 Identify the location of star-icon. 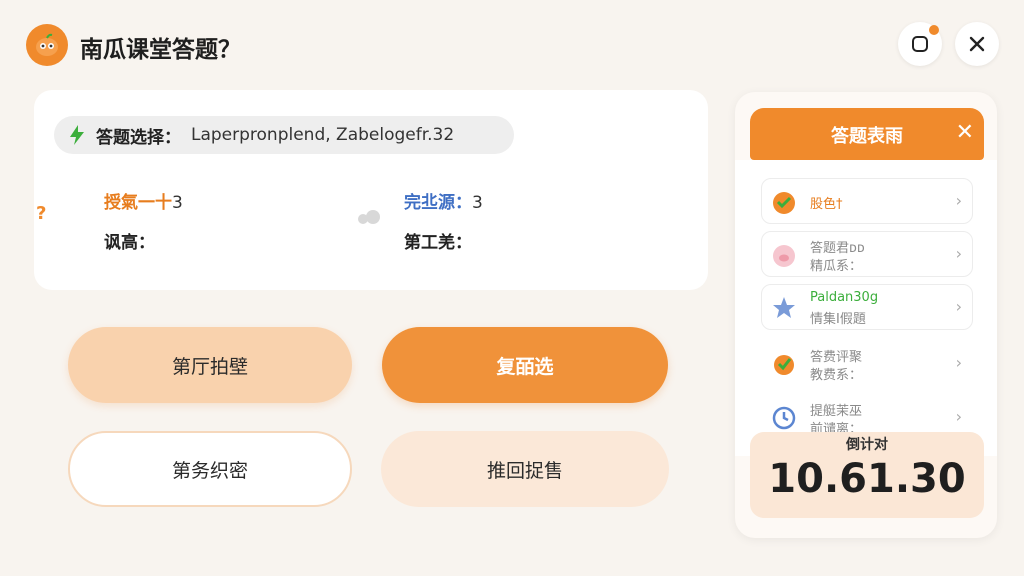
(784, 307).